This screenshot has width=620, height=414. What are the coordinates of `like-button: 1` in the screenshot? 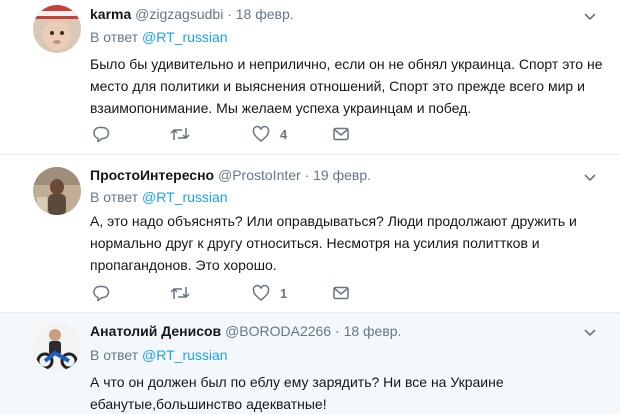 It's located at (269, 293).